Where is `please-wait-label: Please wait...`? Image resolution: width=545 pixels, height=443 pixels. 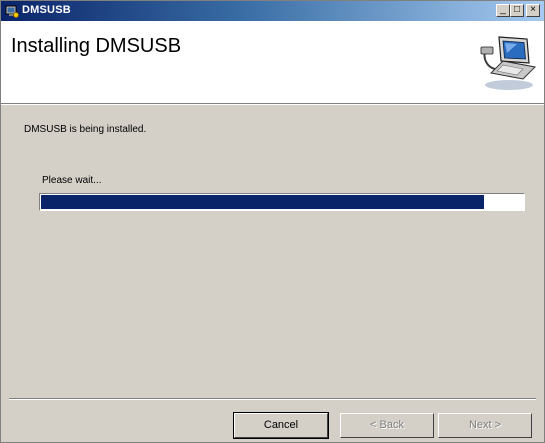 please-wait-label: Please wait... is located at coordinates (72, 180).